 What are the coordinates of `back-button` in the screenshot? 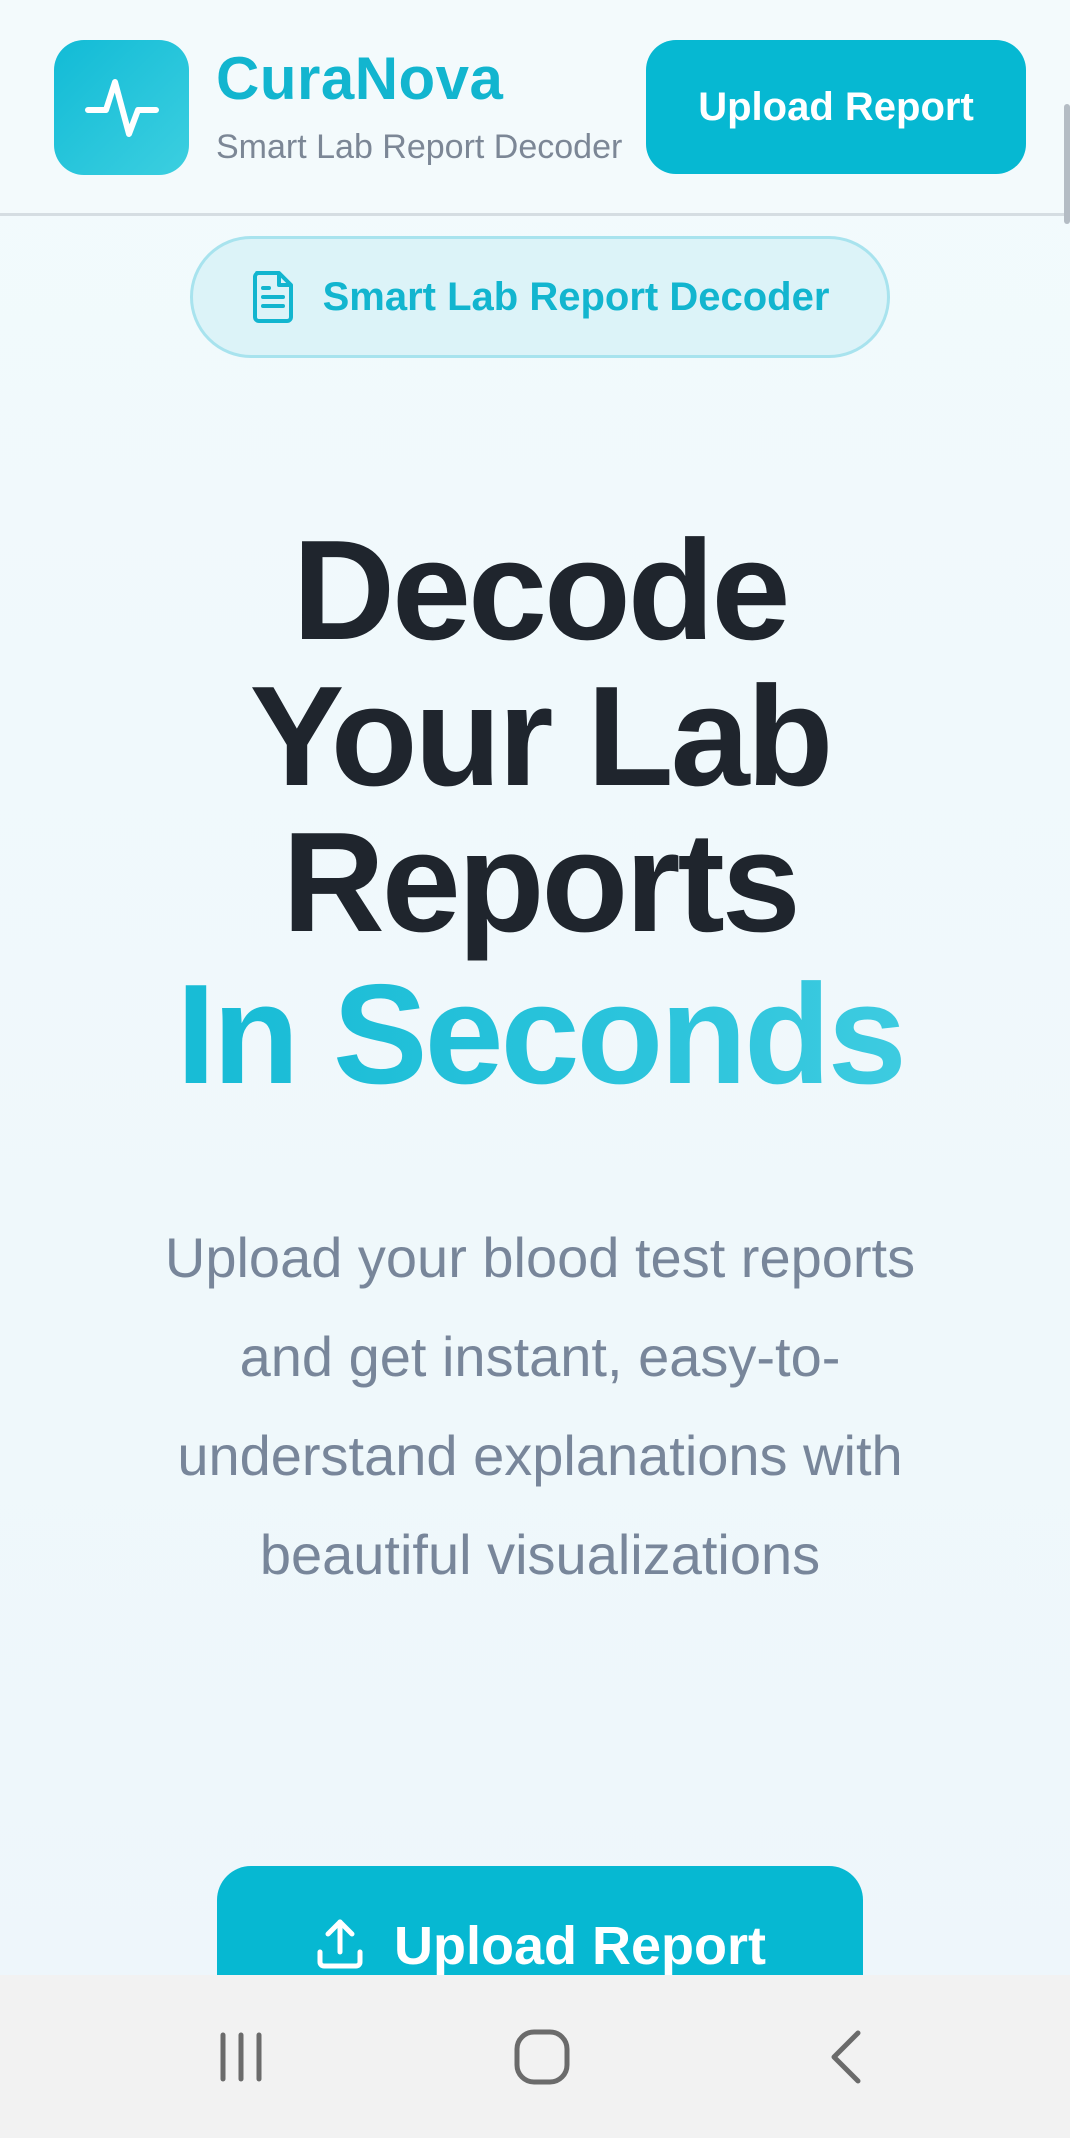 It's located at (846, 2056).